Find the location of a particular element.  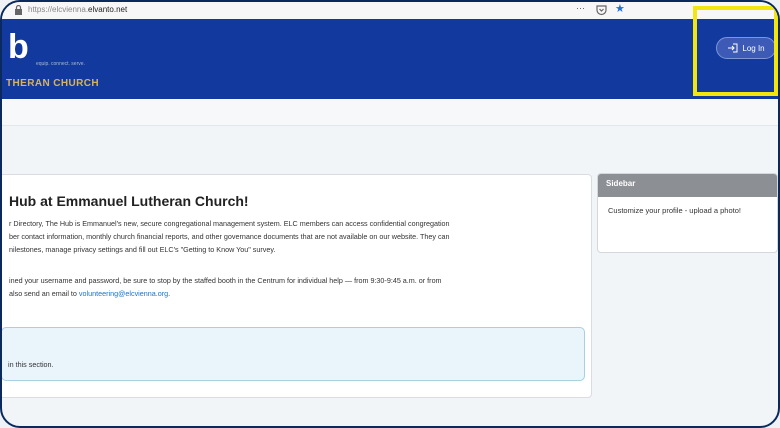

bookmark-star-icon: ★ is located at coordinates (620, 8).